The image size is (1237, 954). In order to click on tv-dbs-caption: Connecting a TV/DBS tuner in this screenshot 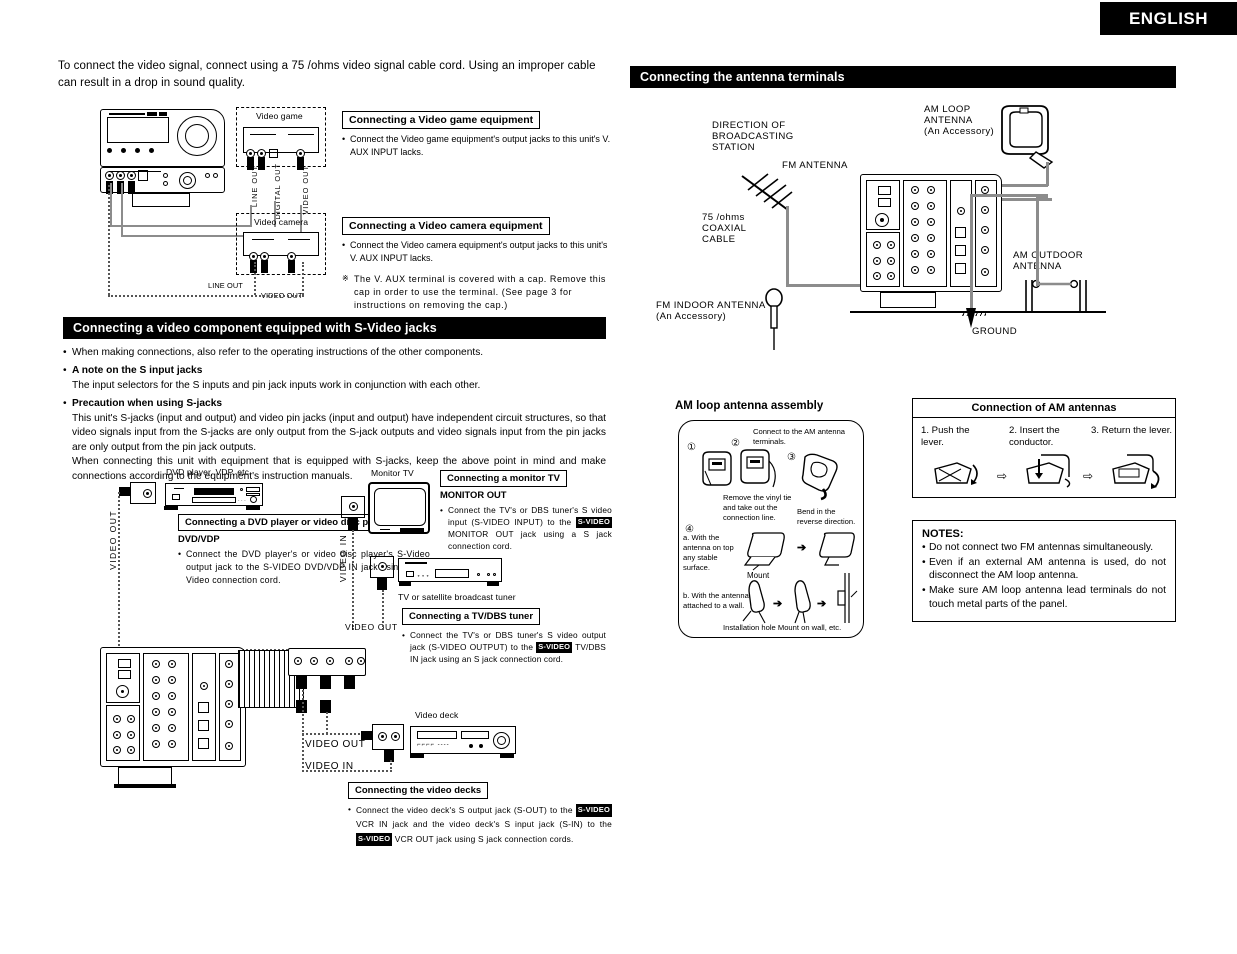, I will do `click(471, 616)`.